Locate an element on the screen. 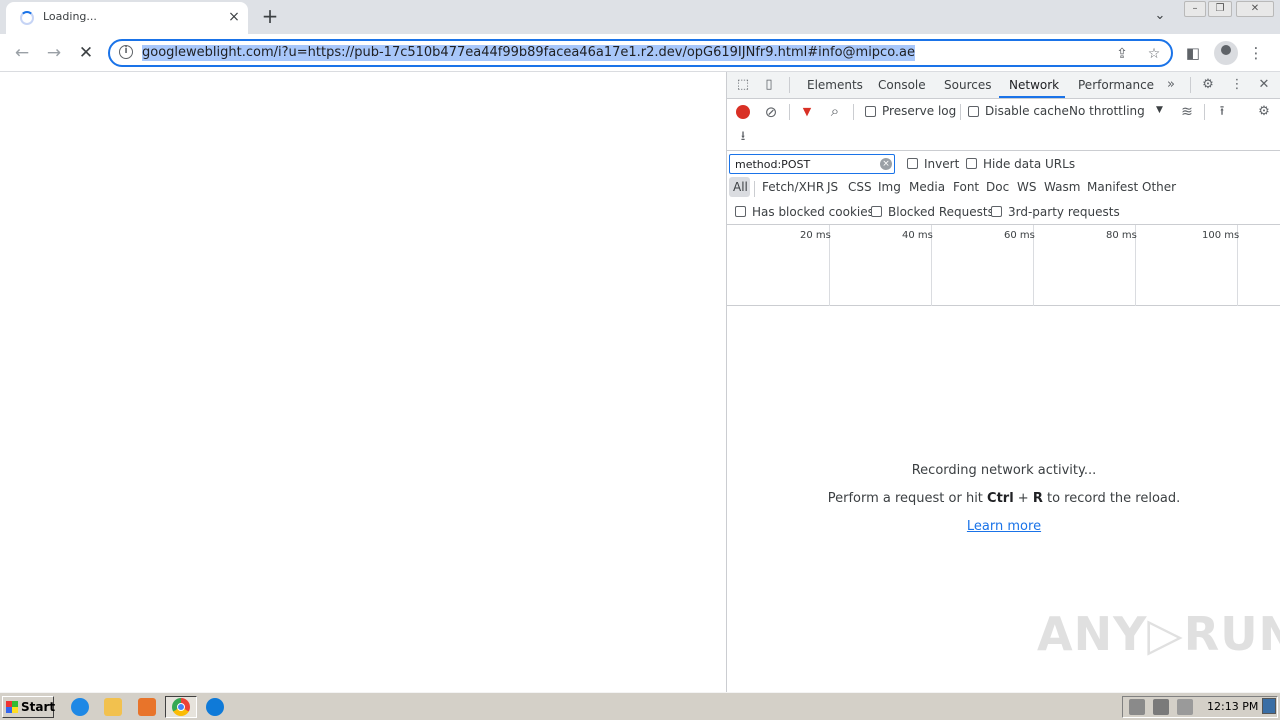  inspect-element-icon: ⬚ is located at coordinates (743, 85).